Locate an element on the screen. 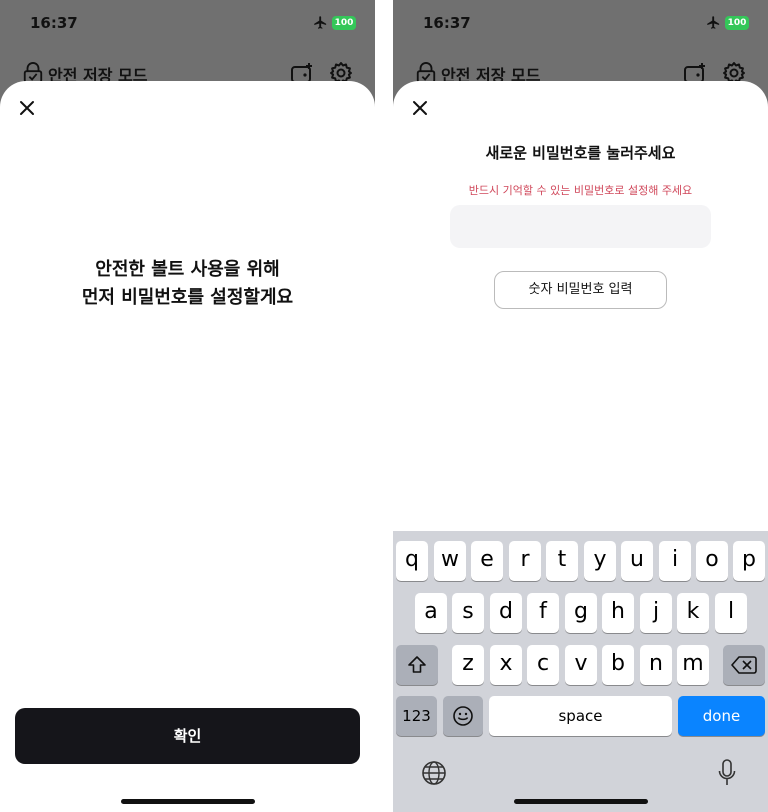 The height and width of the screenshot is (812, 768). key-j: j is located at coordinates (656, 613).